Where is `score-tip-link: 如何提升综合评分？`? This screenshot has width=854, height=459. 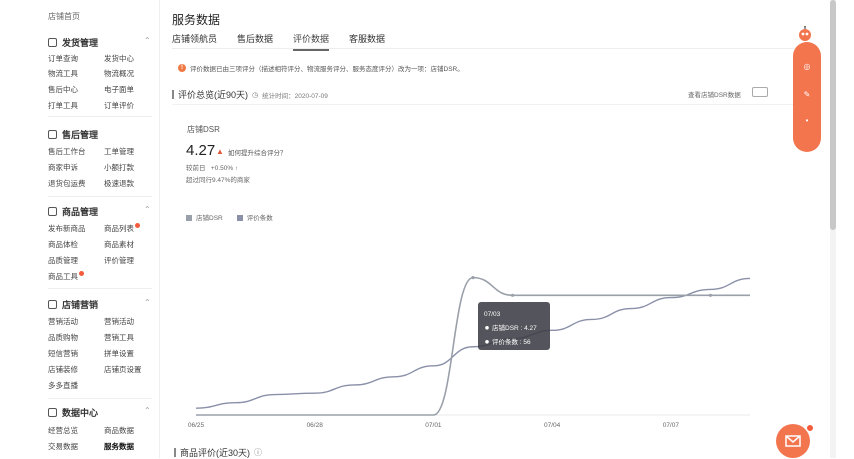 score-tip-link: 如何提升综合评分？ is located at coordinates (257, 152).